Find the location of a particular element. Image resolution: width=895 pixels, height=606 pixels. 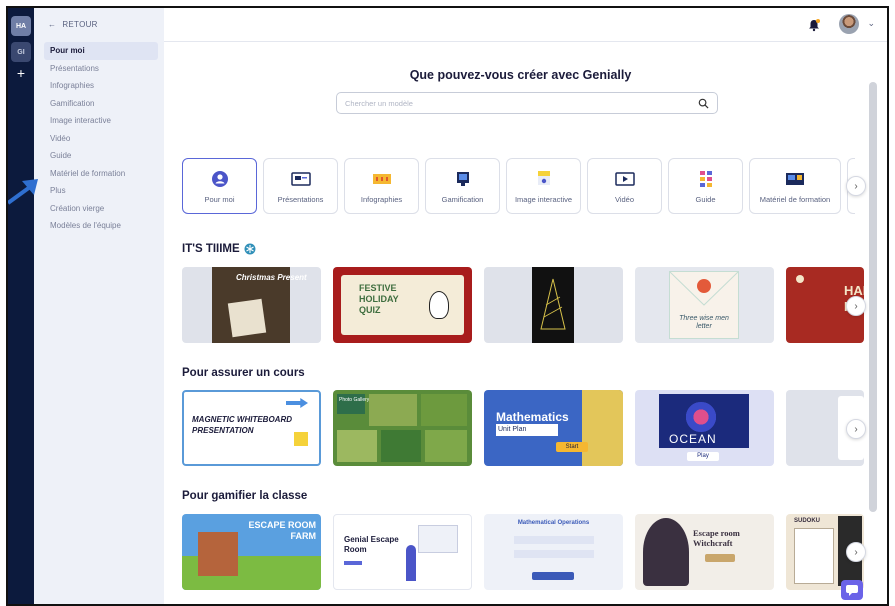

sidebar-item-materiel-de-formation: Matériel de formation is located at coordinates (101, 174).